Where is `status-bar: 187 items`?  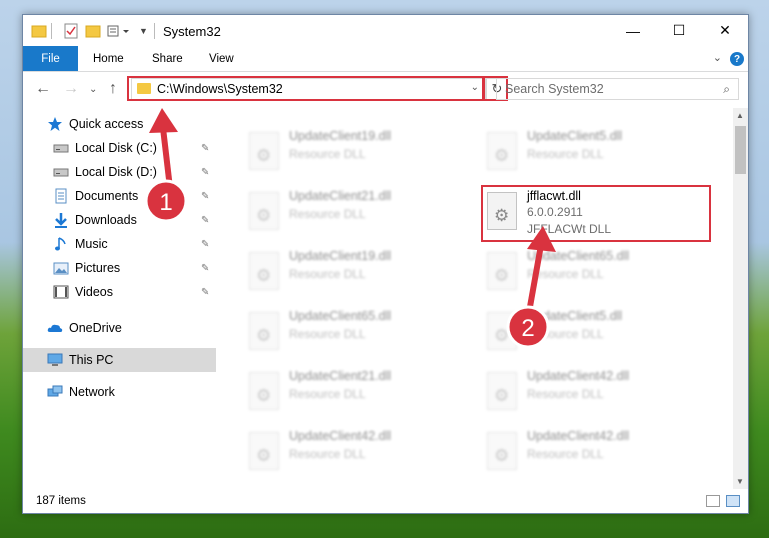
status-bar: 187 items is located at coordinates (385, 502).